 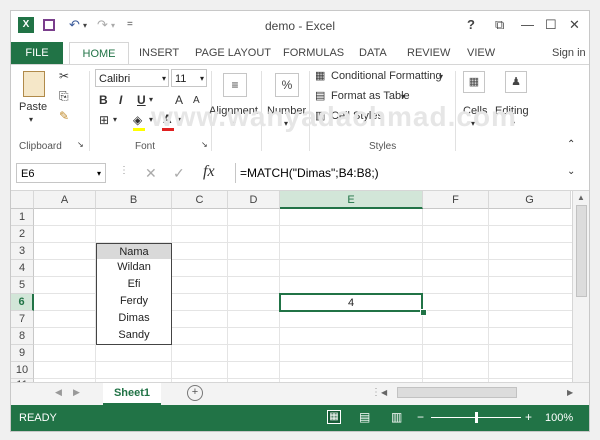 What do you see at coordinates (571, 144) in the screenshot?
I see `collapse-ribbon-icon: ⌃` at bounding box center [571, 144].